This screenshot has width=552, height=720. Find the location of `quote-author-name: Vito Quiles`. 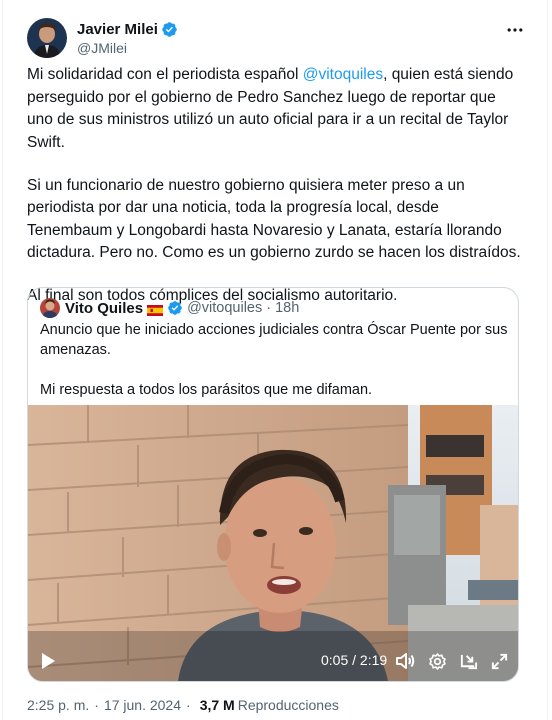

quote-author-name: Vito Quiles is located at coordinates (104, 308).